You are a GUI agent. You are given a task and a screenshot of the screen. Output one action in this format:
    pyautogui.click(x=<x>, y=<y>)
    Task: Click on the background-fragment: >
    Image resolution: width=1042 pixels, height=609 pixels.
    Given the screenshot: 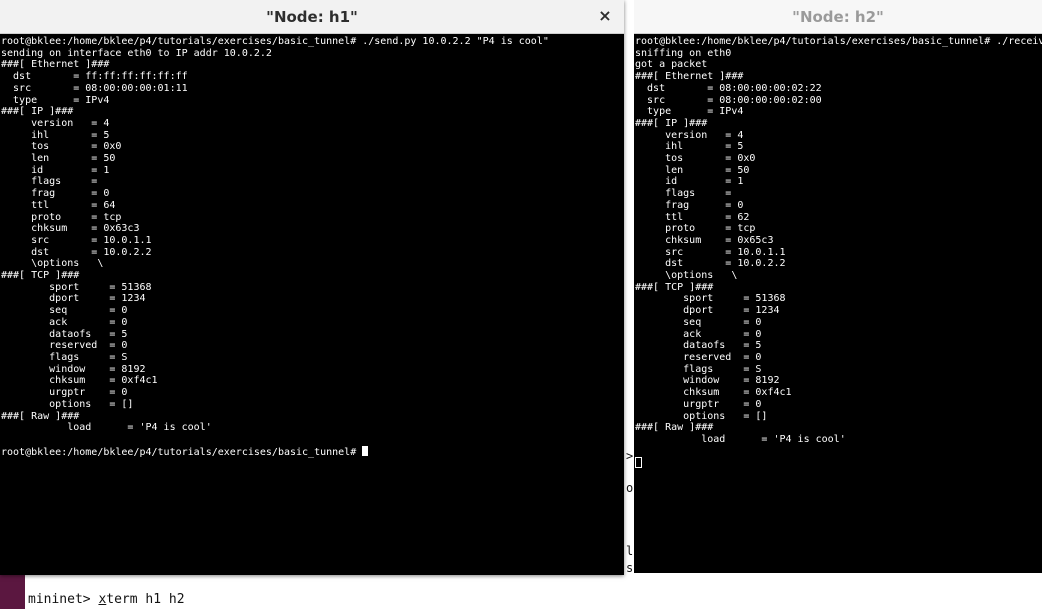 What is the action you would take?
    pyautogui.click(x=630, y=456)
    